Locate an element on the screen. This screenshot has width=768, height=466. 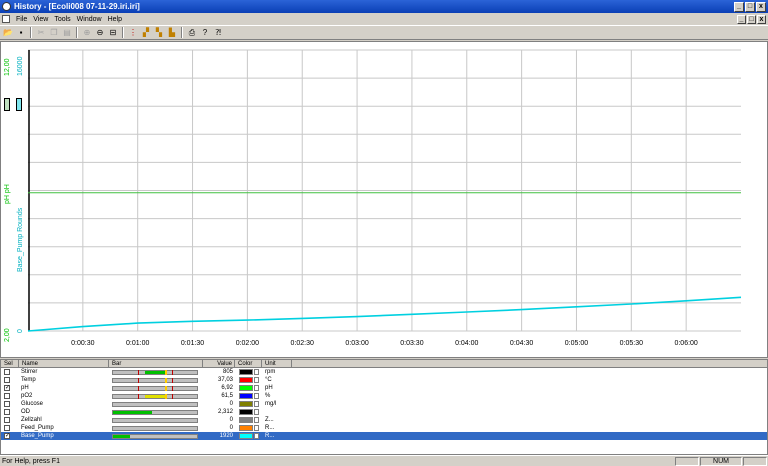
child-close-button: x is located at coordinates (761, 19).